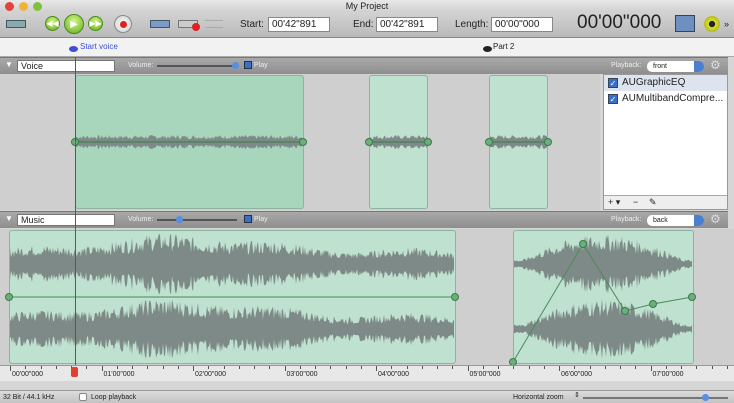 Image resolution: width=734 pixels, height=403 pixels. What do you see at coordinates (99, 46) in the screenshot?
I see `marker-start-voice: Start voice` at bounding box center [99, 46].